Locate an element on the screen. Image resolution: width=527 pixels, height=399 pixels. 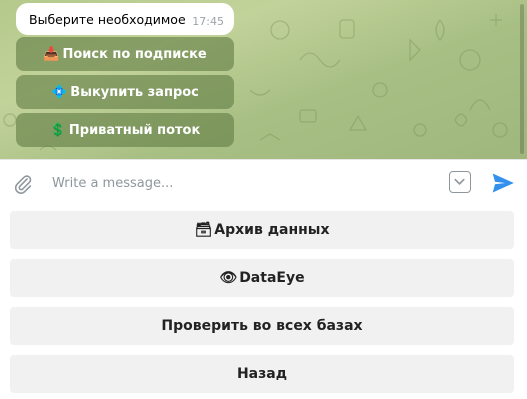
message-composer is located at coordinates (263, 183).